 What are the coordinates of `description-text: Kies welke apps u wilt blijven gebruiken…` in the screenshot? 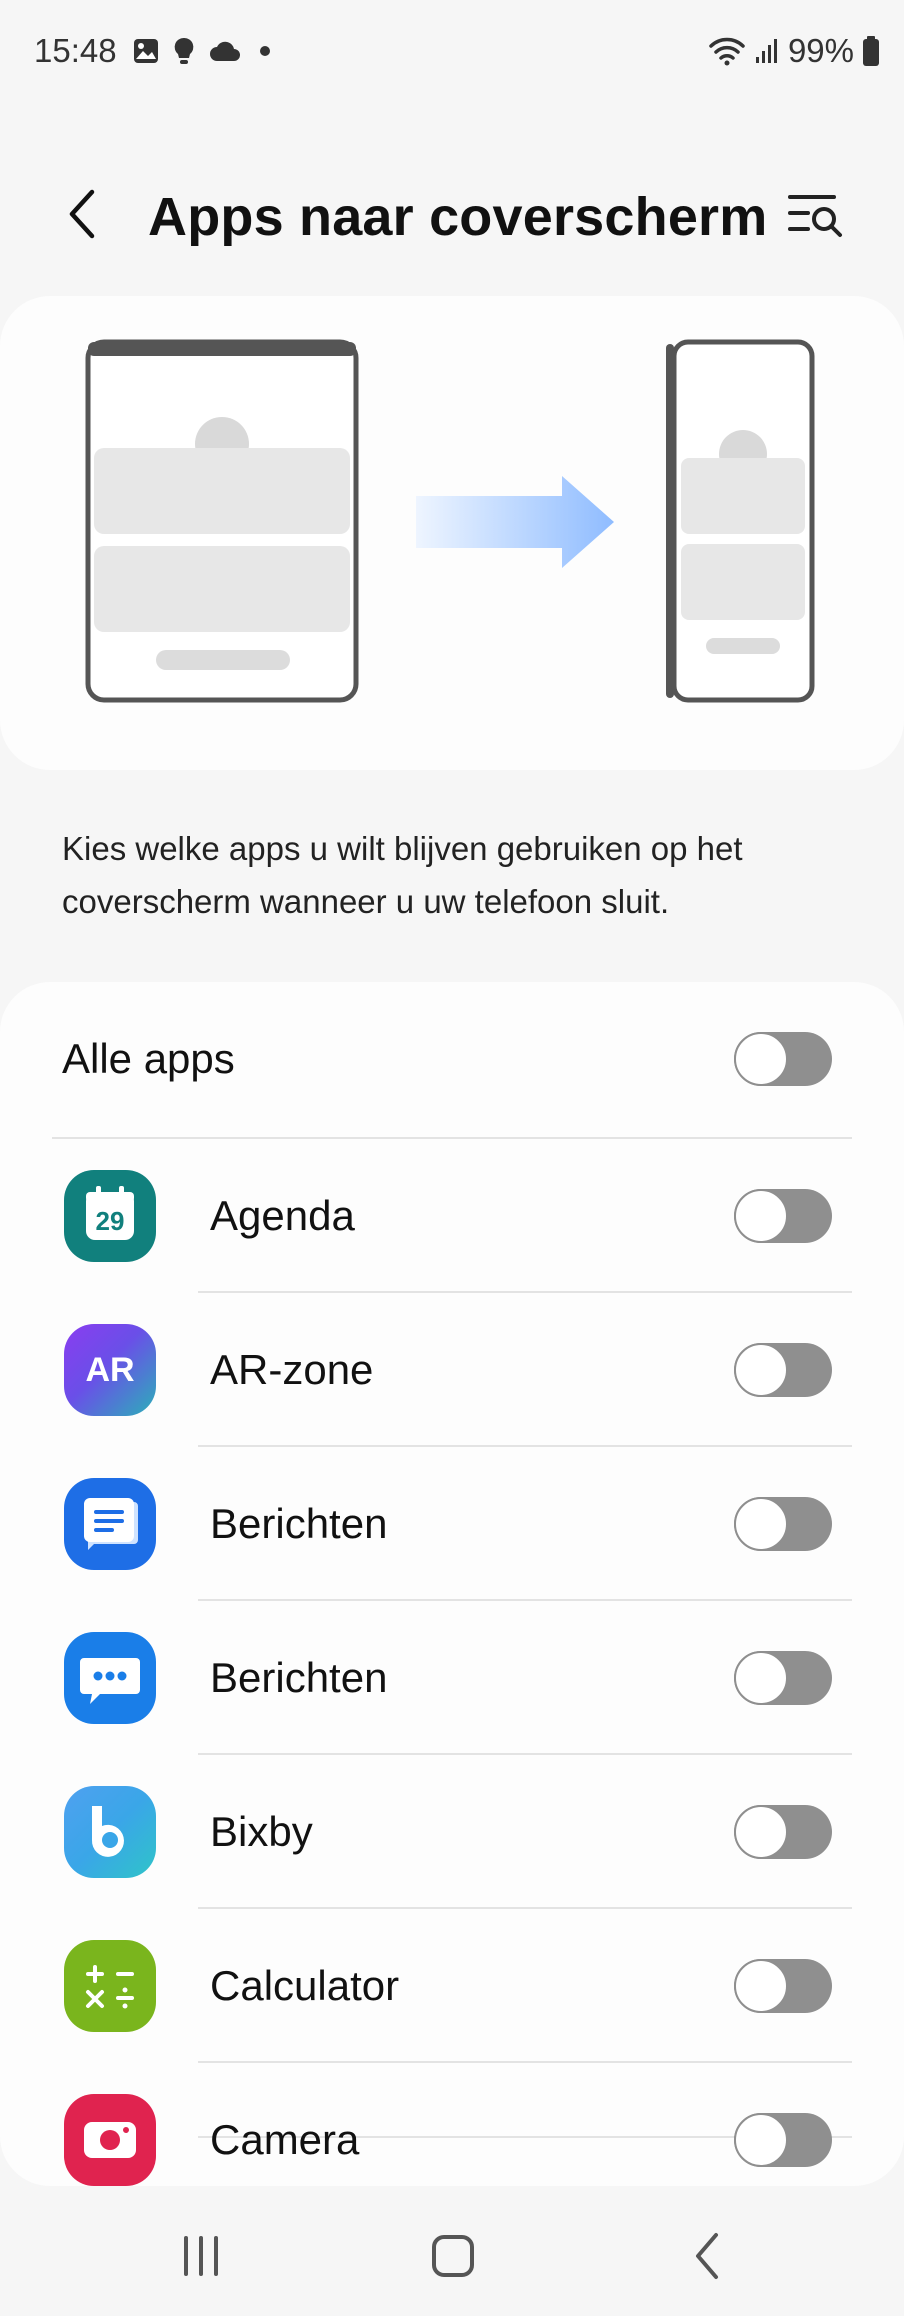 It's located at (402, 875).